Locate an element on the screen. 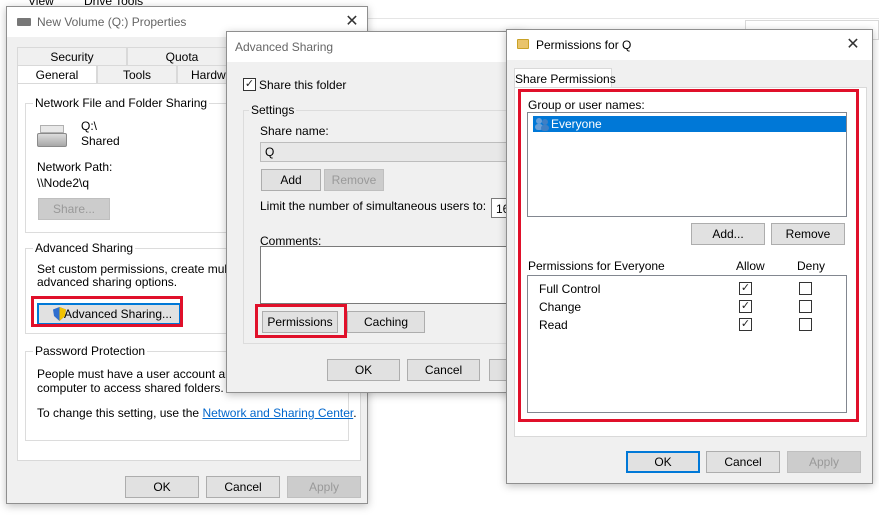 The image size is (879, 515). drive-name: Q:\ is located at coordinates (89, 126).